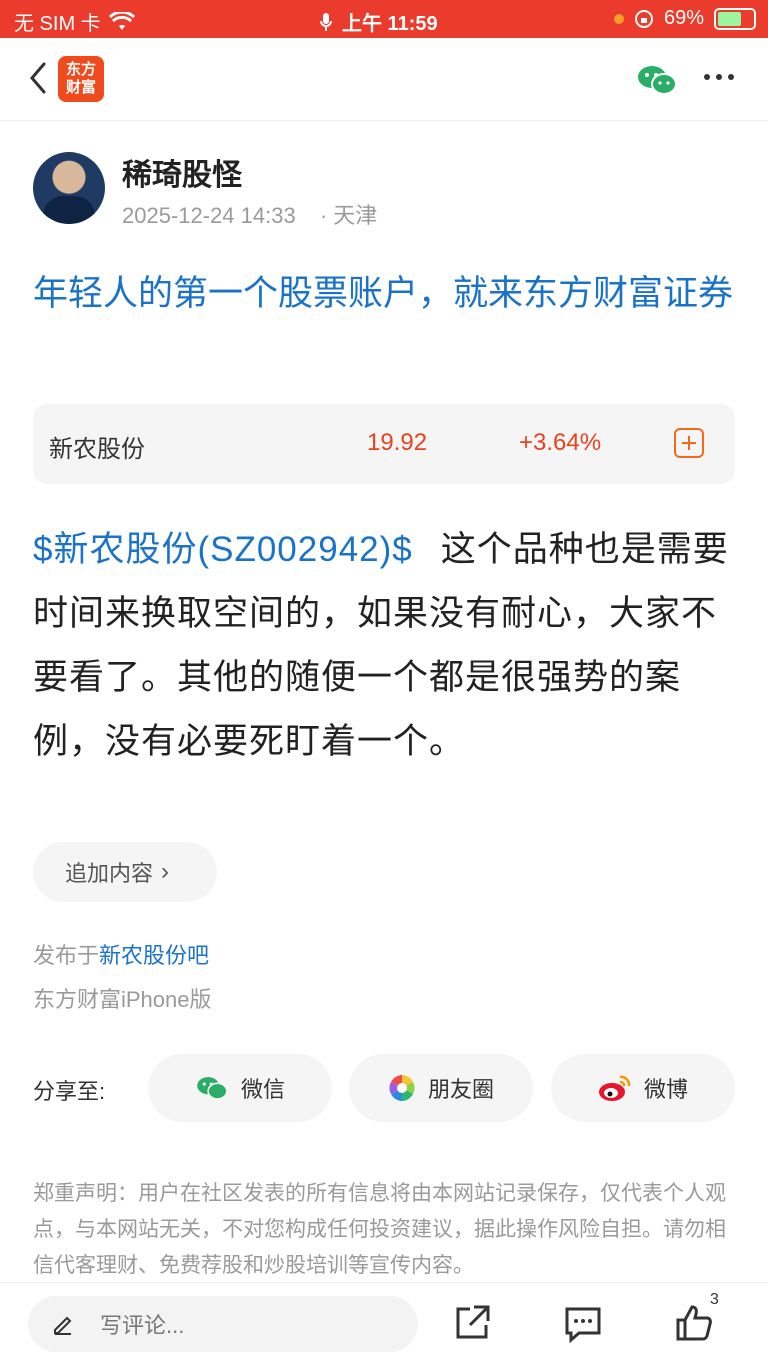  What do you see at coordinates (209, 215) in the screenshot?
I see `post-datetime: 2025-12-24 14:33` at bounding box center [209, 215].